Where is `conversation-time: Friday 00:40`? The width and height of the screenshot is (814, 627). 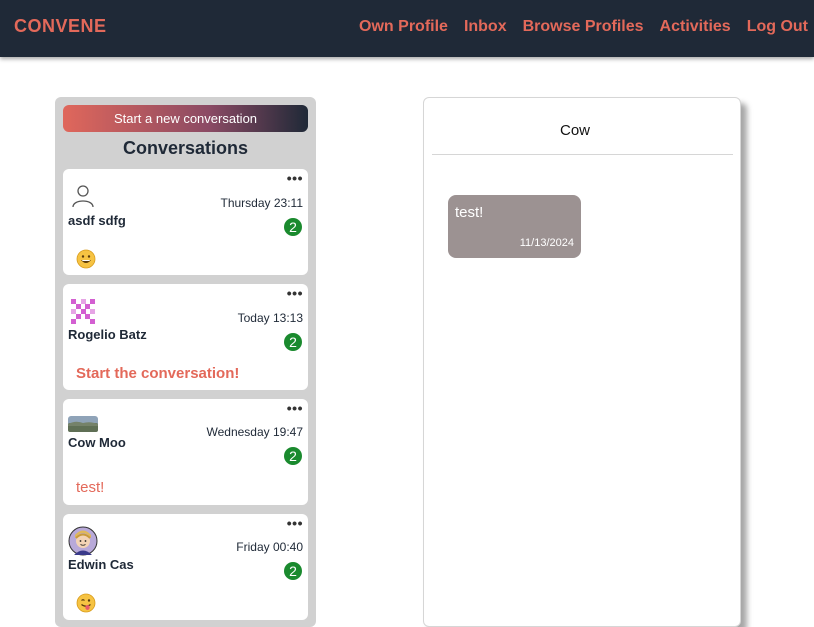
conversation-time: Friday 00:40 is located at coordinates (269, 547).